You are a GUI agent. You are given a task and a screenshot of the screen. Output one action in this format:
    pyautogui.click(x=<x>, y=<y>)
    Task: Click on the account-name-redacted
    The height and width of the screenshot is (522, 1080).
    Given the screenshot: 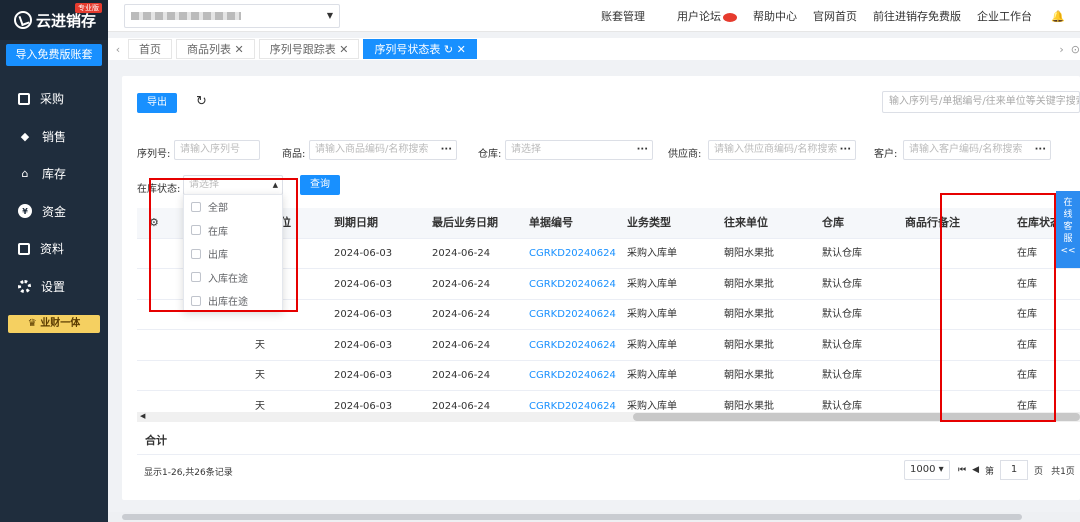 What is the action you would take?
    pyautogui.click(x=186, y=15)
    